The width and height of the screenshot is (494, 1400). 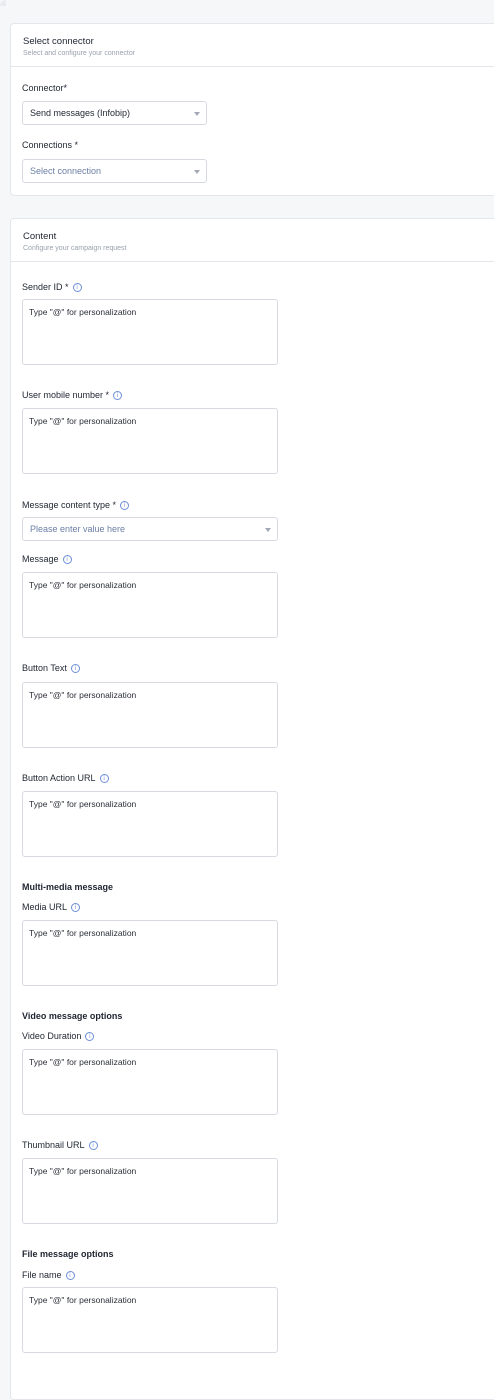 What do you see at coordinates (150, 1320) in the screenshot?
I see `file-name-input: Type "@" for personalization` at bounding box center [150, 1320].